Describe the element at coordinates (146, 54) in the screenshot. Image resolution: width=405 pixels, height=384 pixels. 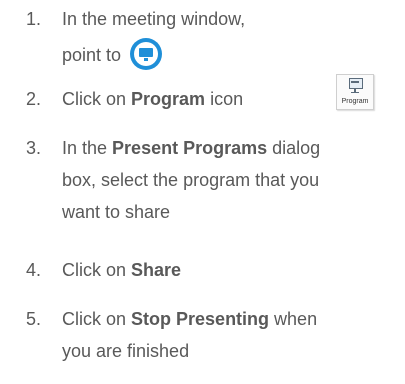
I see `present-screen-icon` at that location.